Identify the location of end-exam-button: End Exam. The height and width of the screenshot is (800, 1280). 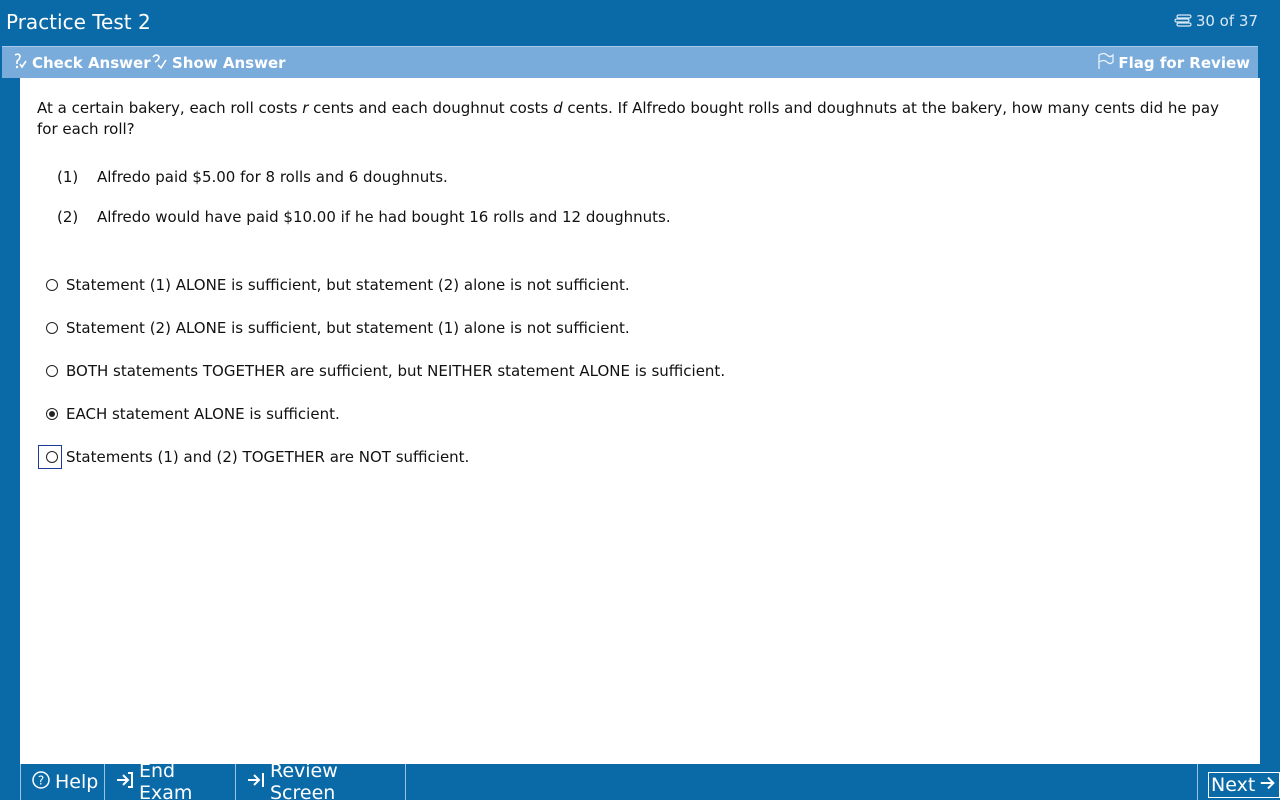
(170, 780).